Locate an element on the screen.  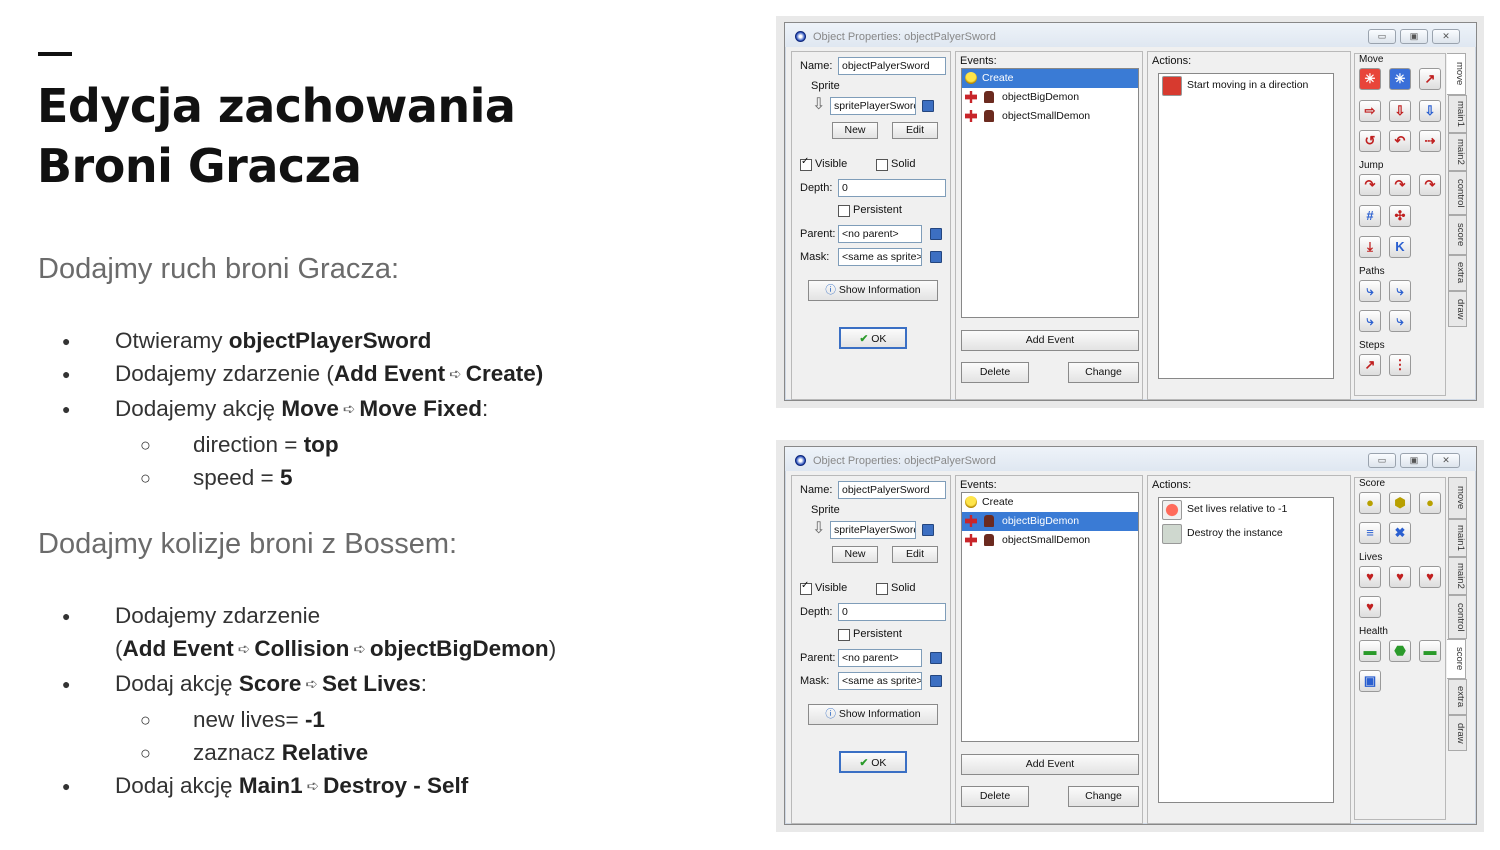
set-path-icon: ⤷ is located at coordinates (1370, 291).